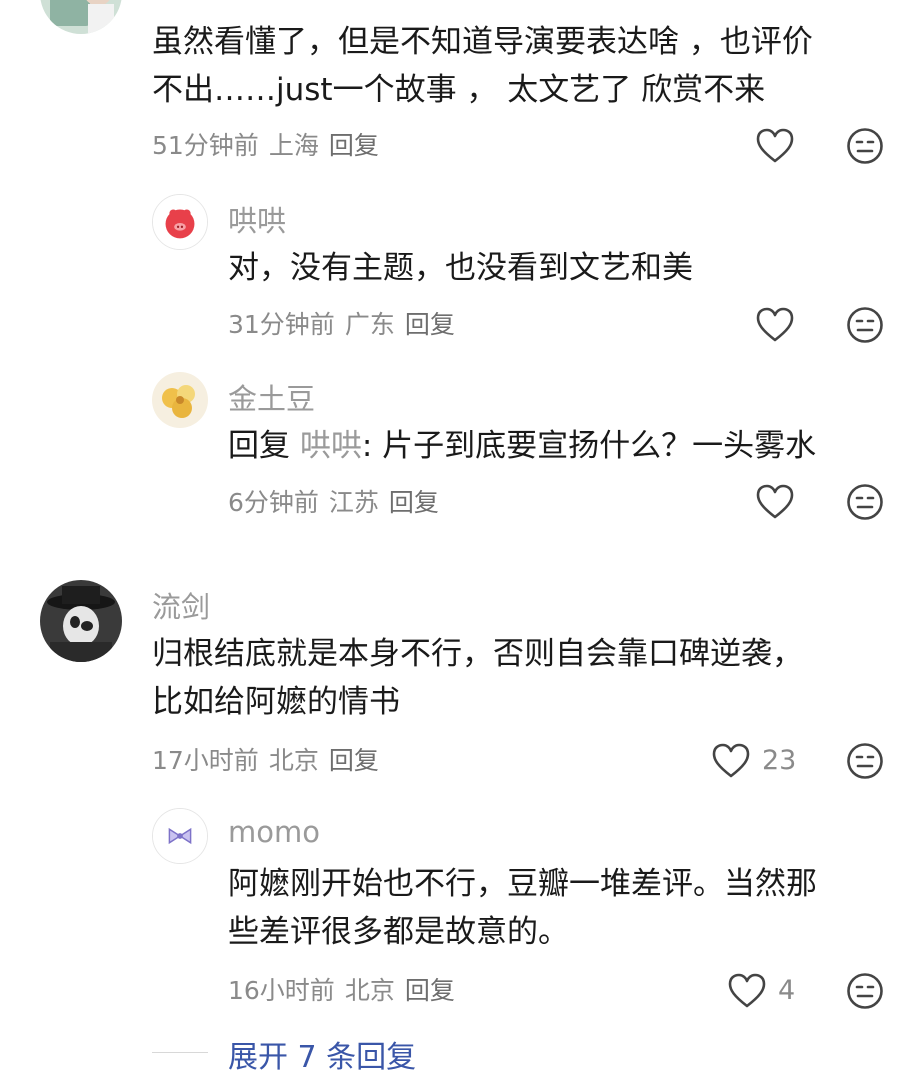 The image size is (922, 1080). What do you see at coordinates (787, 990) in the screenshot?
I see `like-count: 4` at bounding box center [787, 990].